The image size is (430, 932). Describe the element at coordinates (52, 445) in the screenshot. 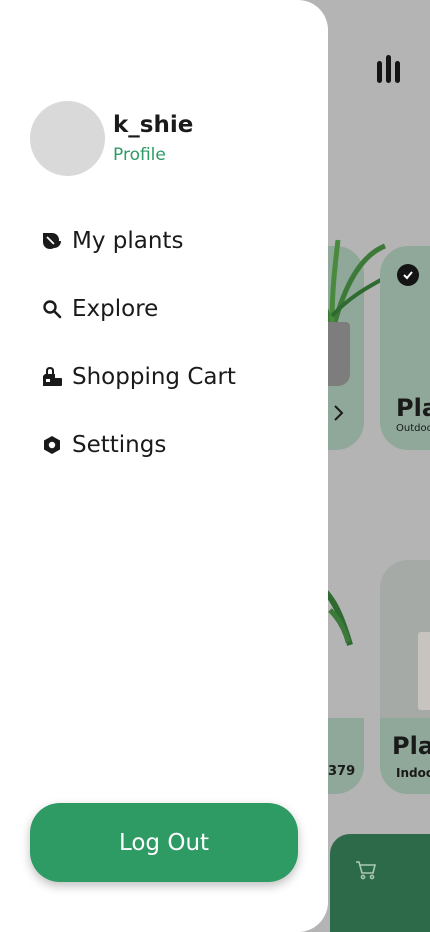

I see `settings-hexagon-icon` at that location.